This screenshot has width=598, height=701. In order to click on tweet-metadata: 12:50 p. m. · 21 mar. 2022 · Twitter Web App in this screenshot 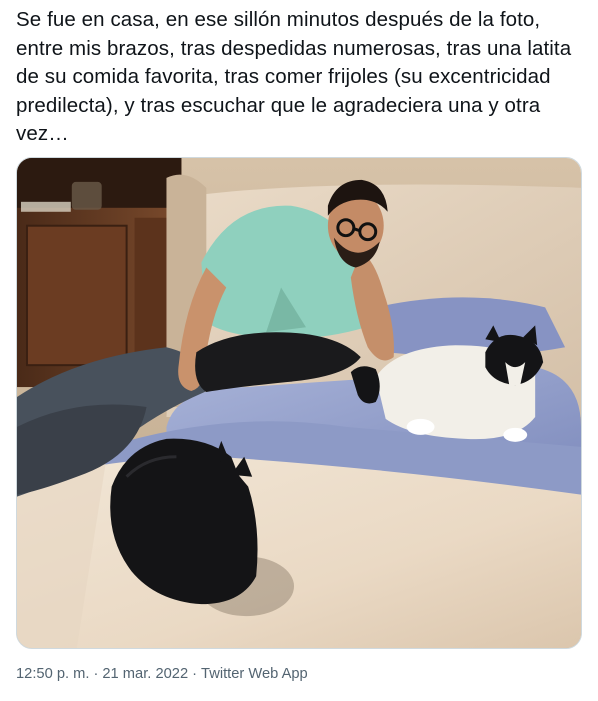, I will do `click(162, 674)`.